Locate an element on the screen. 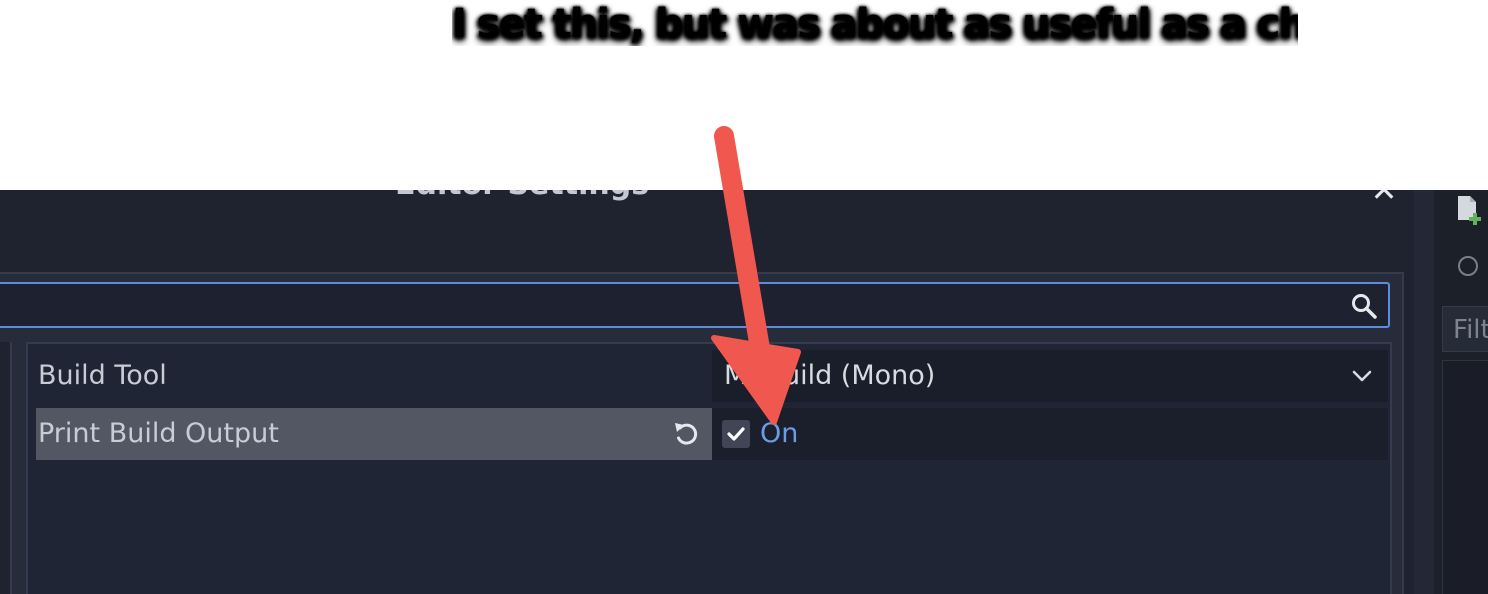  filter-input: Filt is located at coordinates (1465, 329).